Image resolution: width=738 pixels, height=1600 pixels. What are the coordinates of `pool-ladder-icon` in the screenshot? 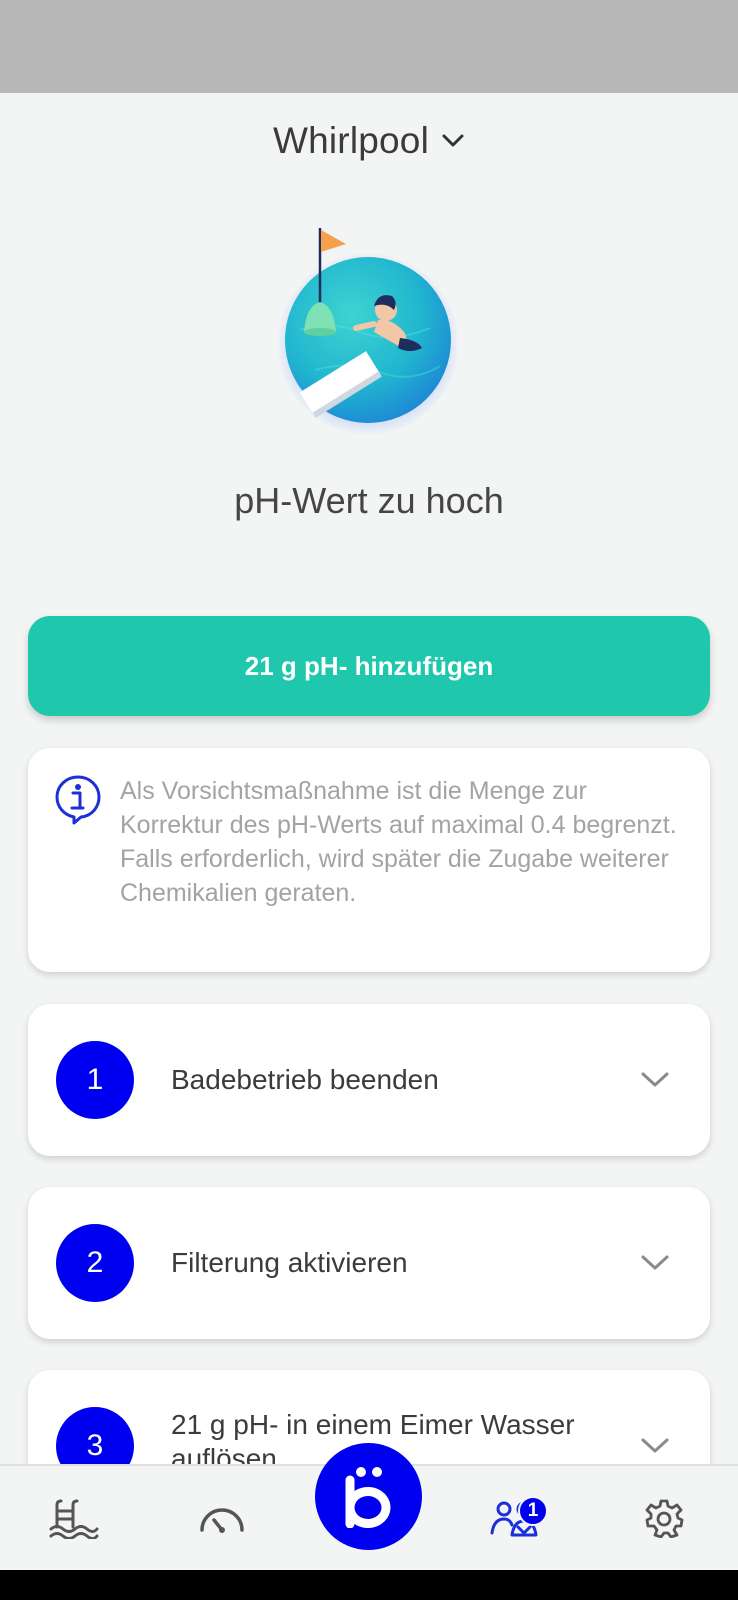 It's located at (74, 1519).